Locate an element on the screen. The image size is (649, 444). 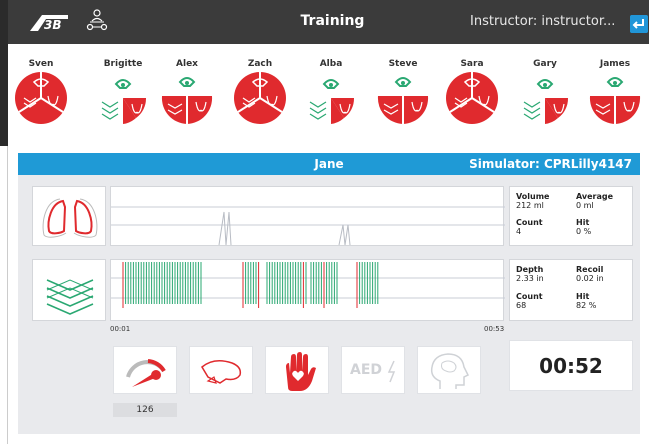
hand-heart-icon is located at coordinates (301, 371).